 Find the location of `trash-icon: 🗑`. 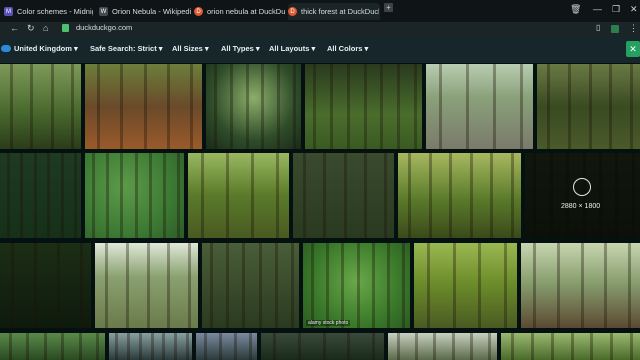

trash-icon: 🗑 is located at coordinates (575, 9).